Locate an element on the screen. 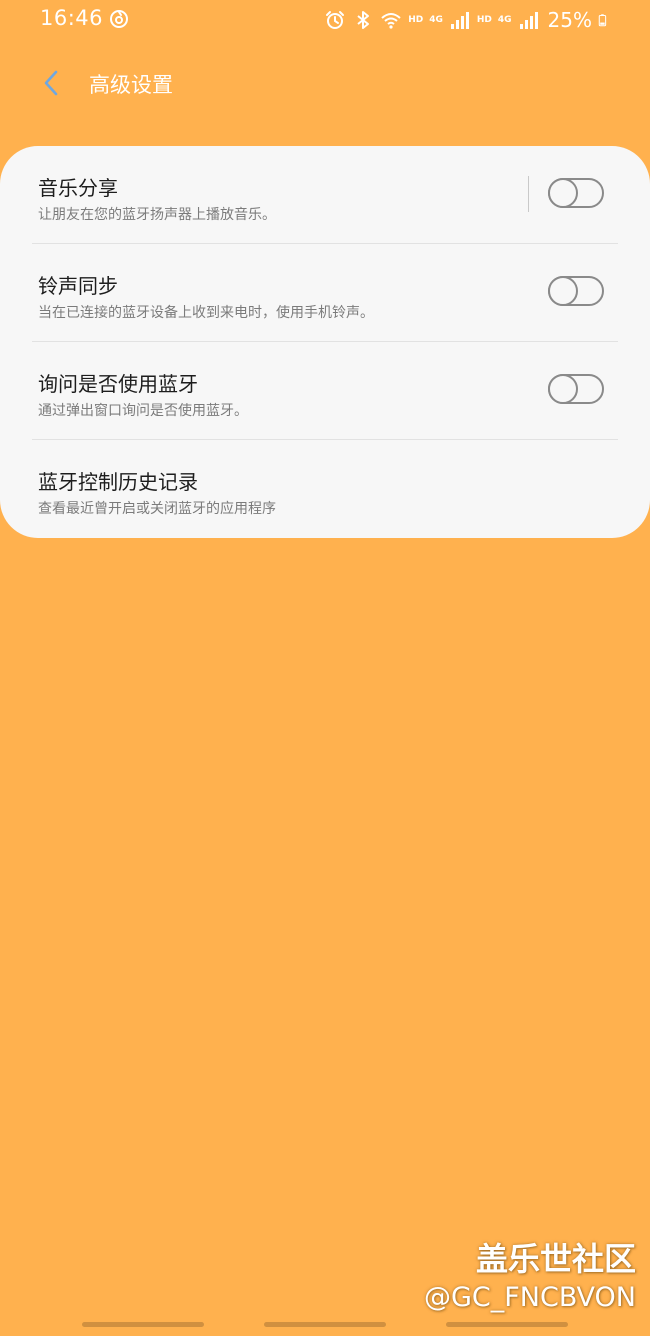  setting-subtitle: 查看最近曾开启或关闭蓝牙的应用程序 is located at coordinates (157, 509).